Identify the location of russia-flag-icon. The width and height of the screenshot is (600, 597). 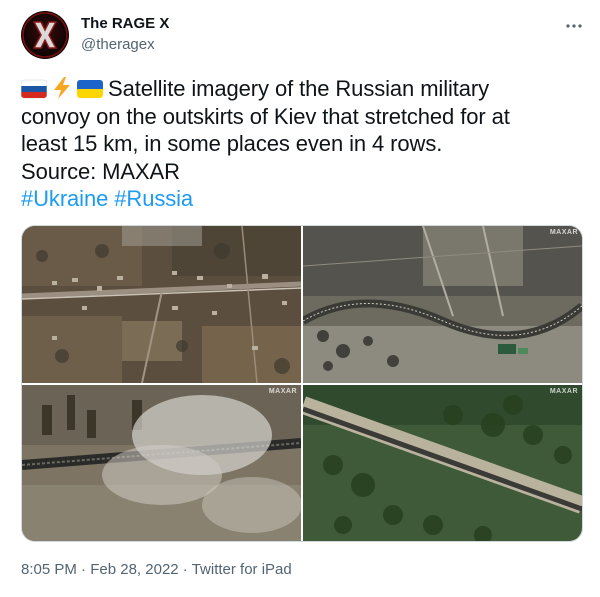
(34, 89).